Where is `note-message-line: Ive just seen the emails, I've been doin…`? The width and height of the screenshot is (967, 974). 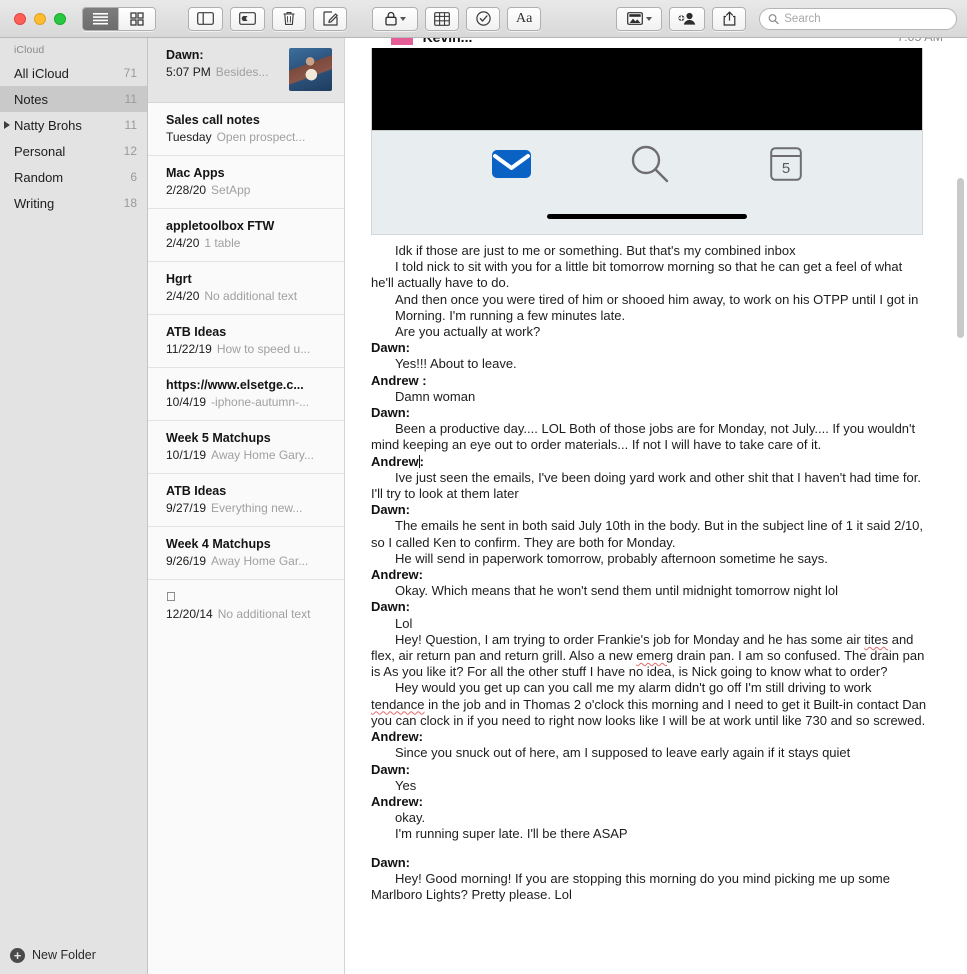 note-message-line: Ive just seen the emails, I've been doin… is located at coordinates (646, 485).